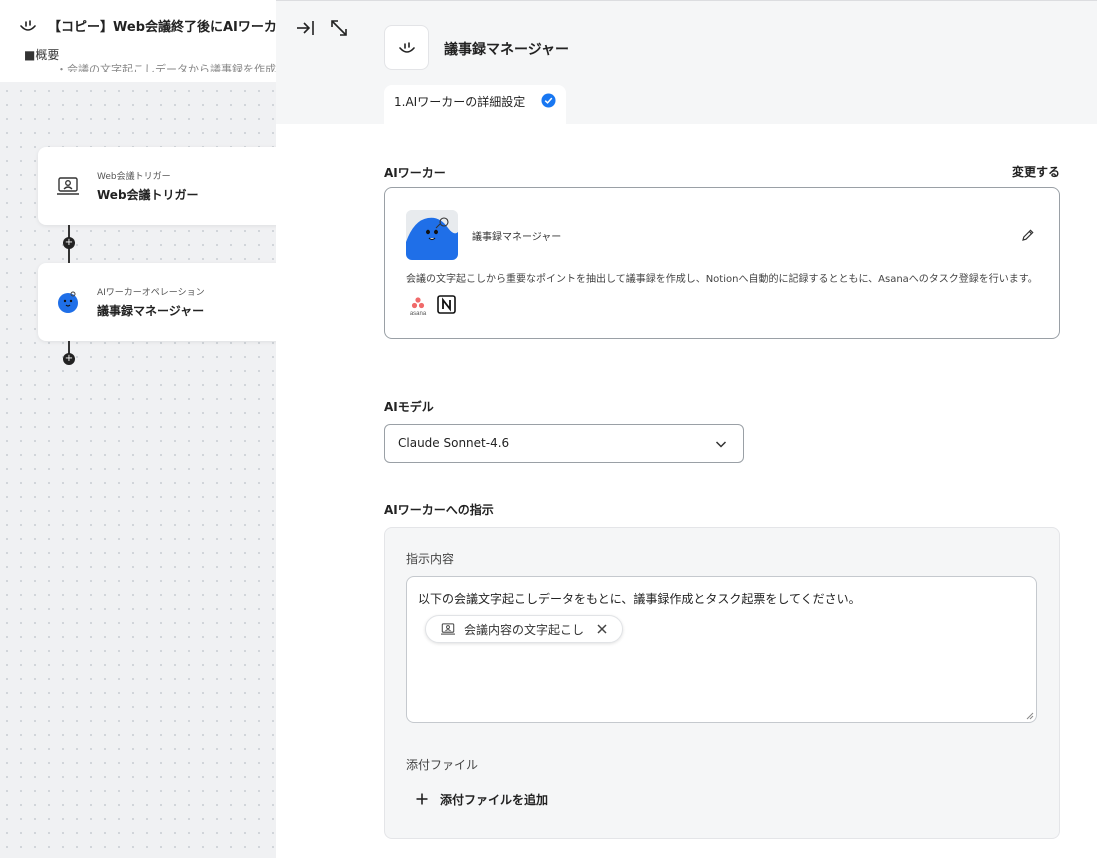 The image size is (1097, 858). What do you see at coordinates (42, 55) in the screenshot?
I see `flow-overview-label: ■概要` at bounding box center [42, 55].